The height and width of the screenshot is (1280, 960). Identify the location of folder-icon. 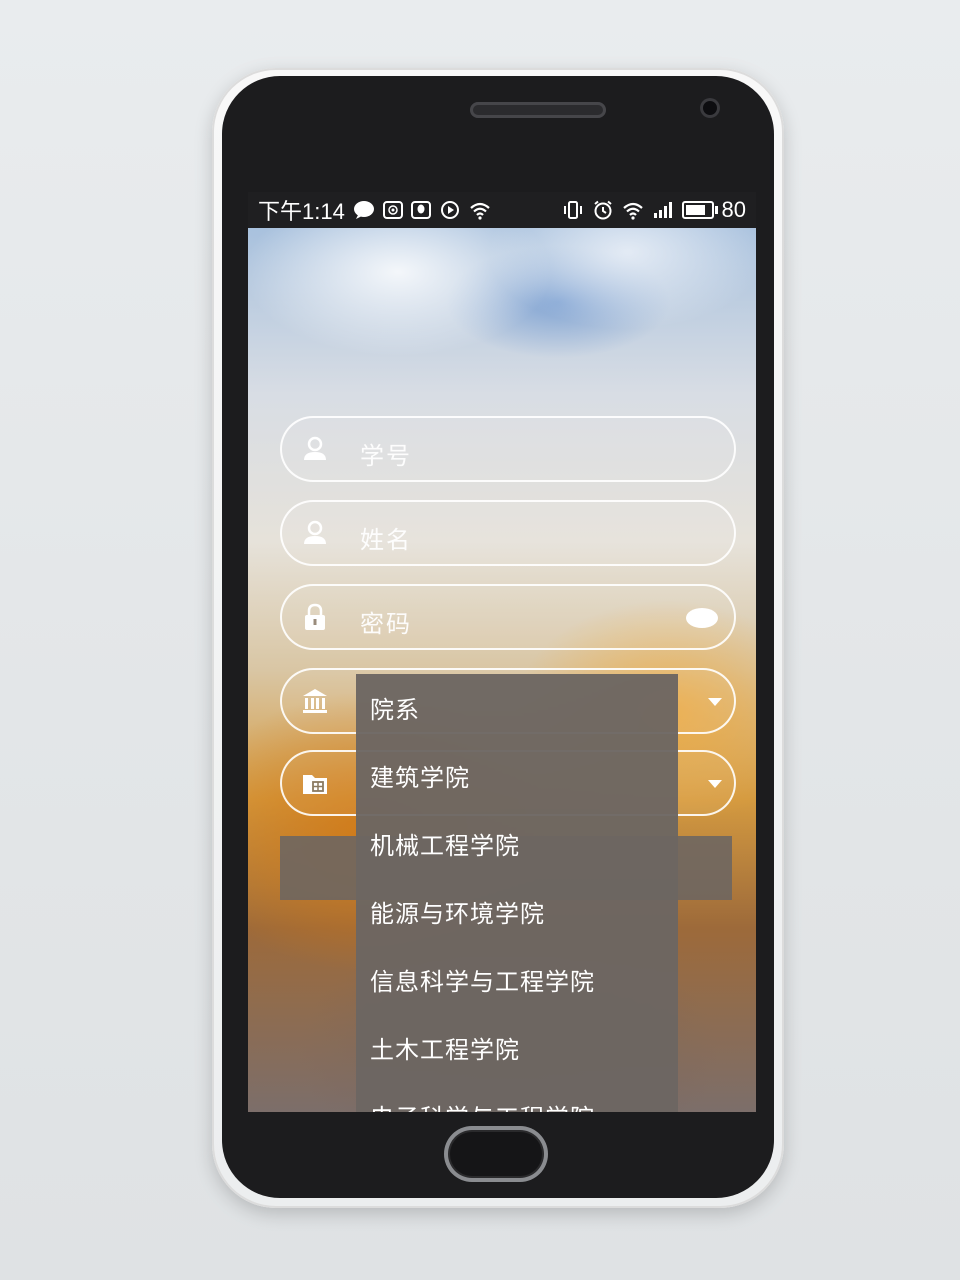
(315, 783).